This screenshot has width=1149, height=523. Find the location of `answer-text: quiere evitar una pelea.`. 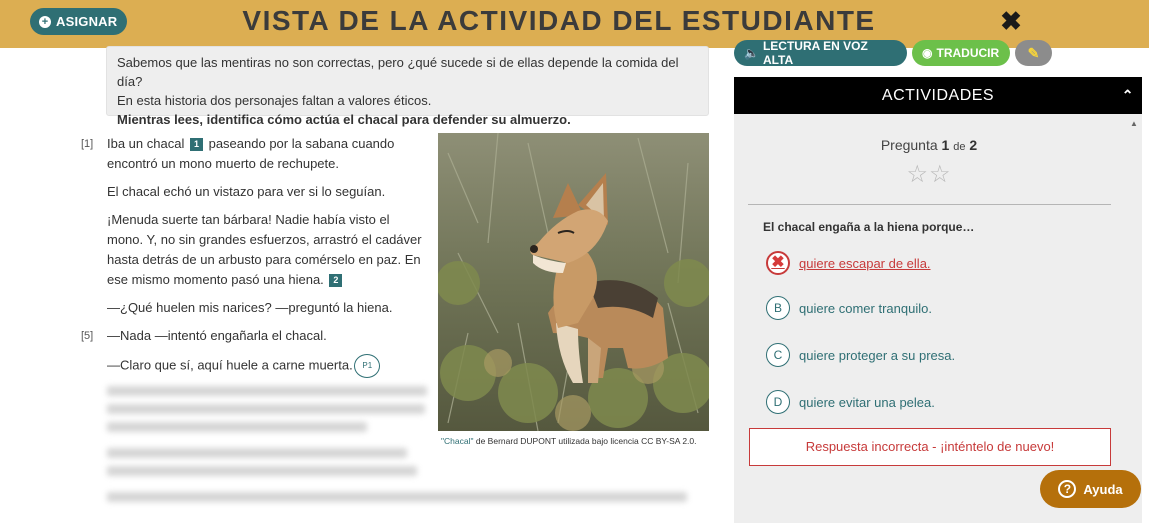

answer-text: quiere evitar una pelea. is located at coordinates (867, 402).